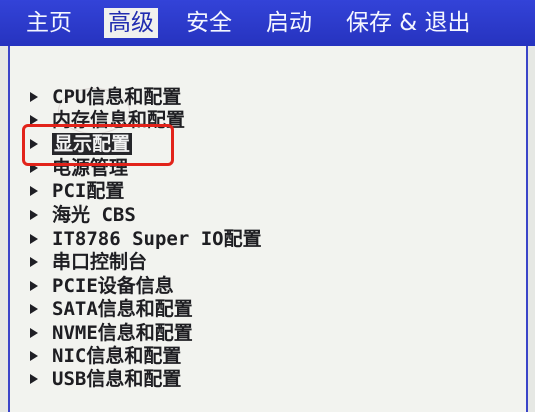  I want to click on menu-item-nic: NIC信息和配置, so click(105, 356).